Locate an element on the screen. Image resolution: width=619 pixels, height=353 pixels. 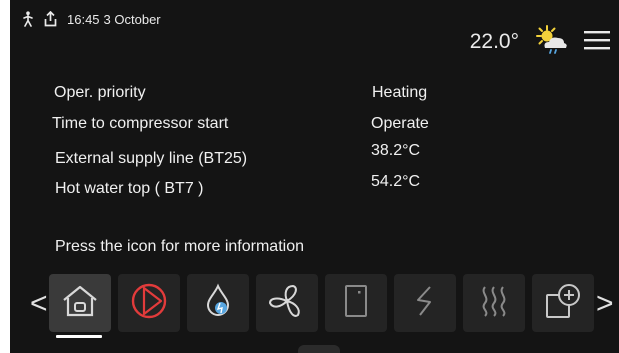
compressor-tile-button is located at coordinates (149, 303).